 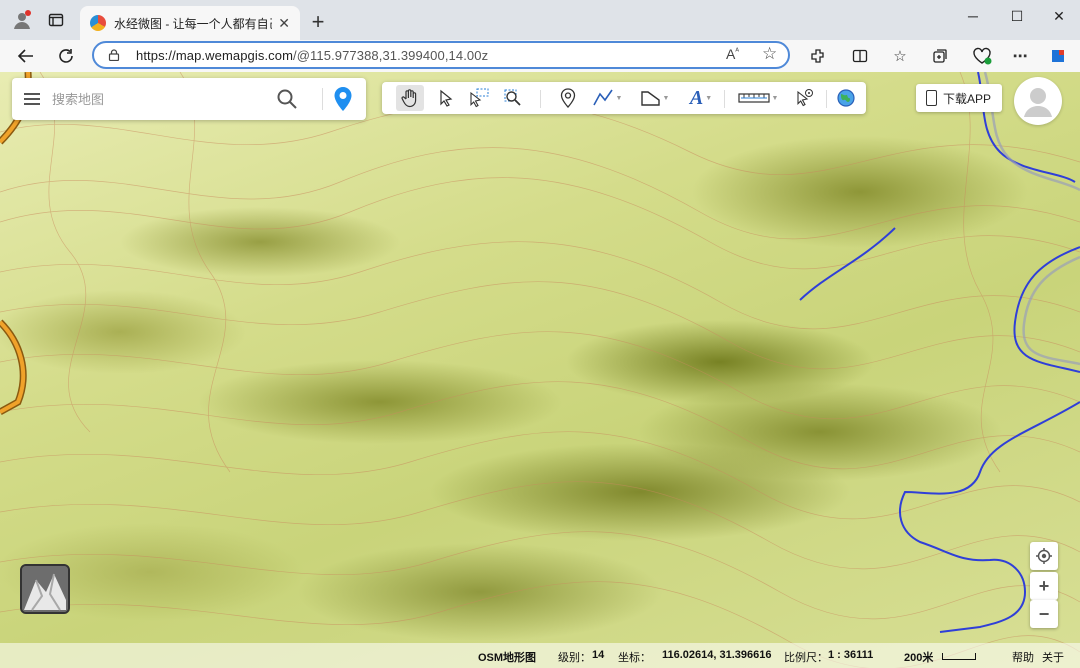 What do you see at coordinates (26, 56) in the screenshot?
I see `back-icon` at bounding box center [26, 56].